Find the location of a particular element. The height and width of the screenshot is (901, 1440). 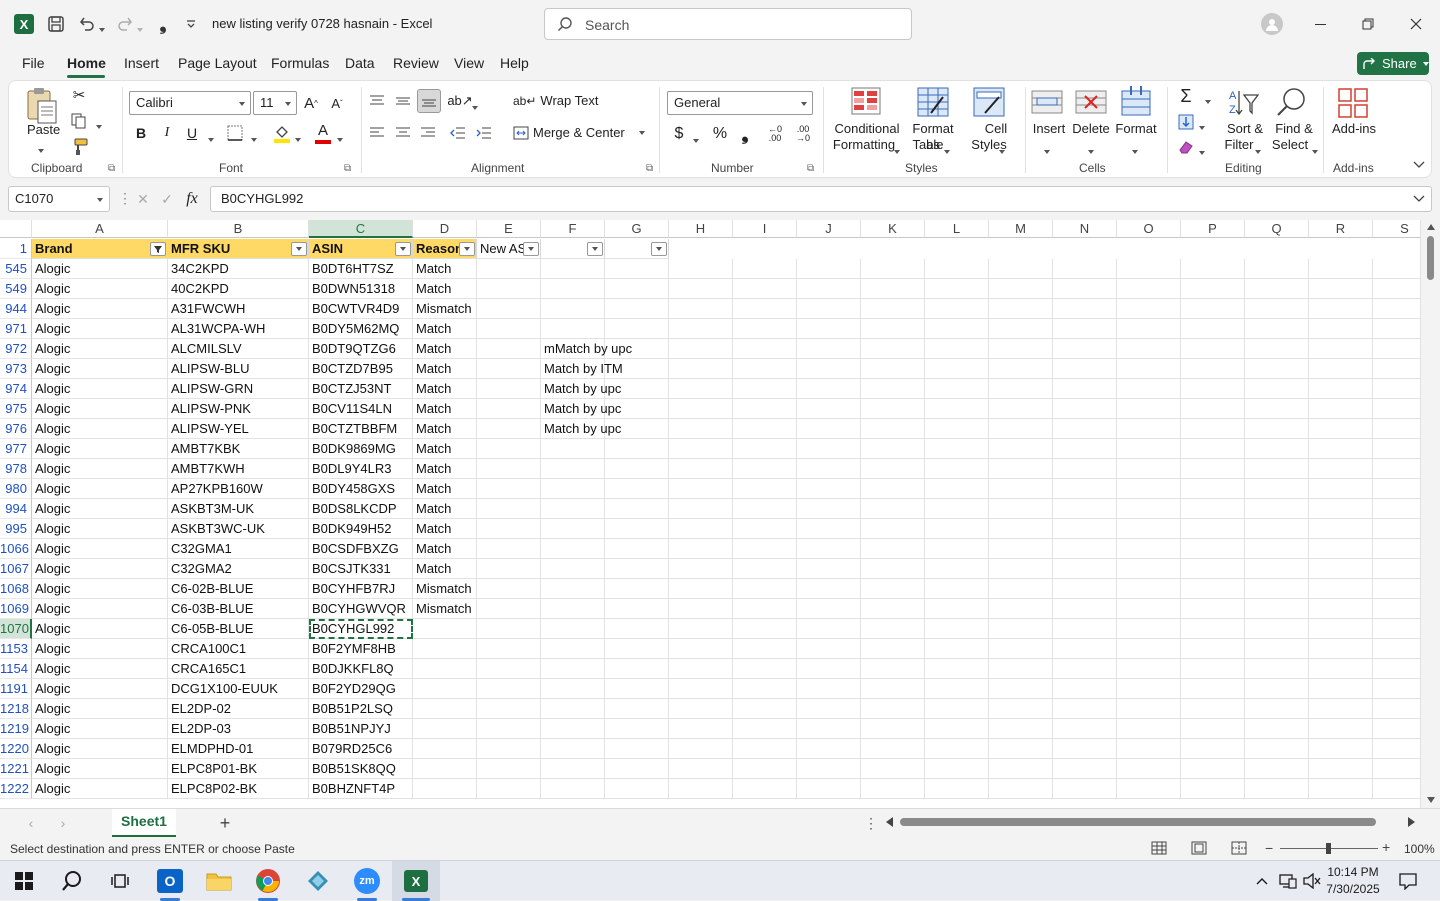

tab-file: File is located at coordinates (33, 63).